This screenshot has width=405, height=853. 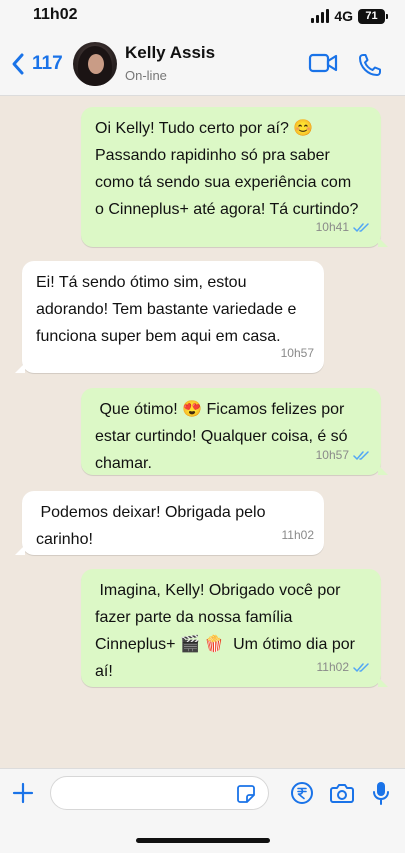 What do you see at coordinates (146, 75) in the screenshot?
I see `contact-status: On-line` at bounding box center [146, 75].